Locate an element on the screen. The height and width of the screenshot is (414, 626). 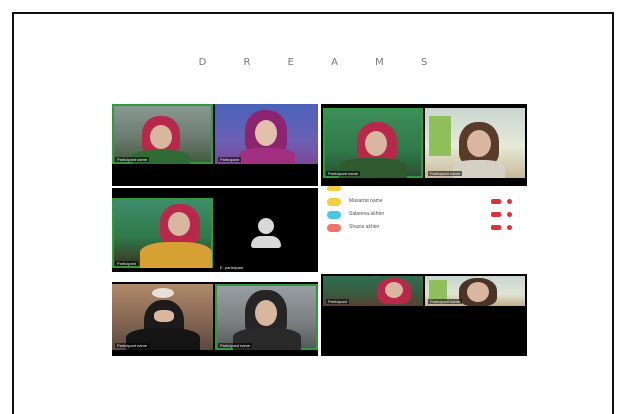
video-tile-camera-off: E. participant is located at coordinates (266, 230).